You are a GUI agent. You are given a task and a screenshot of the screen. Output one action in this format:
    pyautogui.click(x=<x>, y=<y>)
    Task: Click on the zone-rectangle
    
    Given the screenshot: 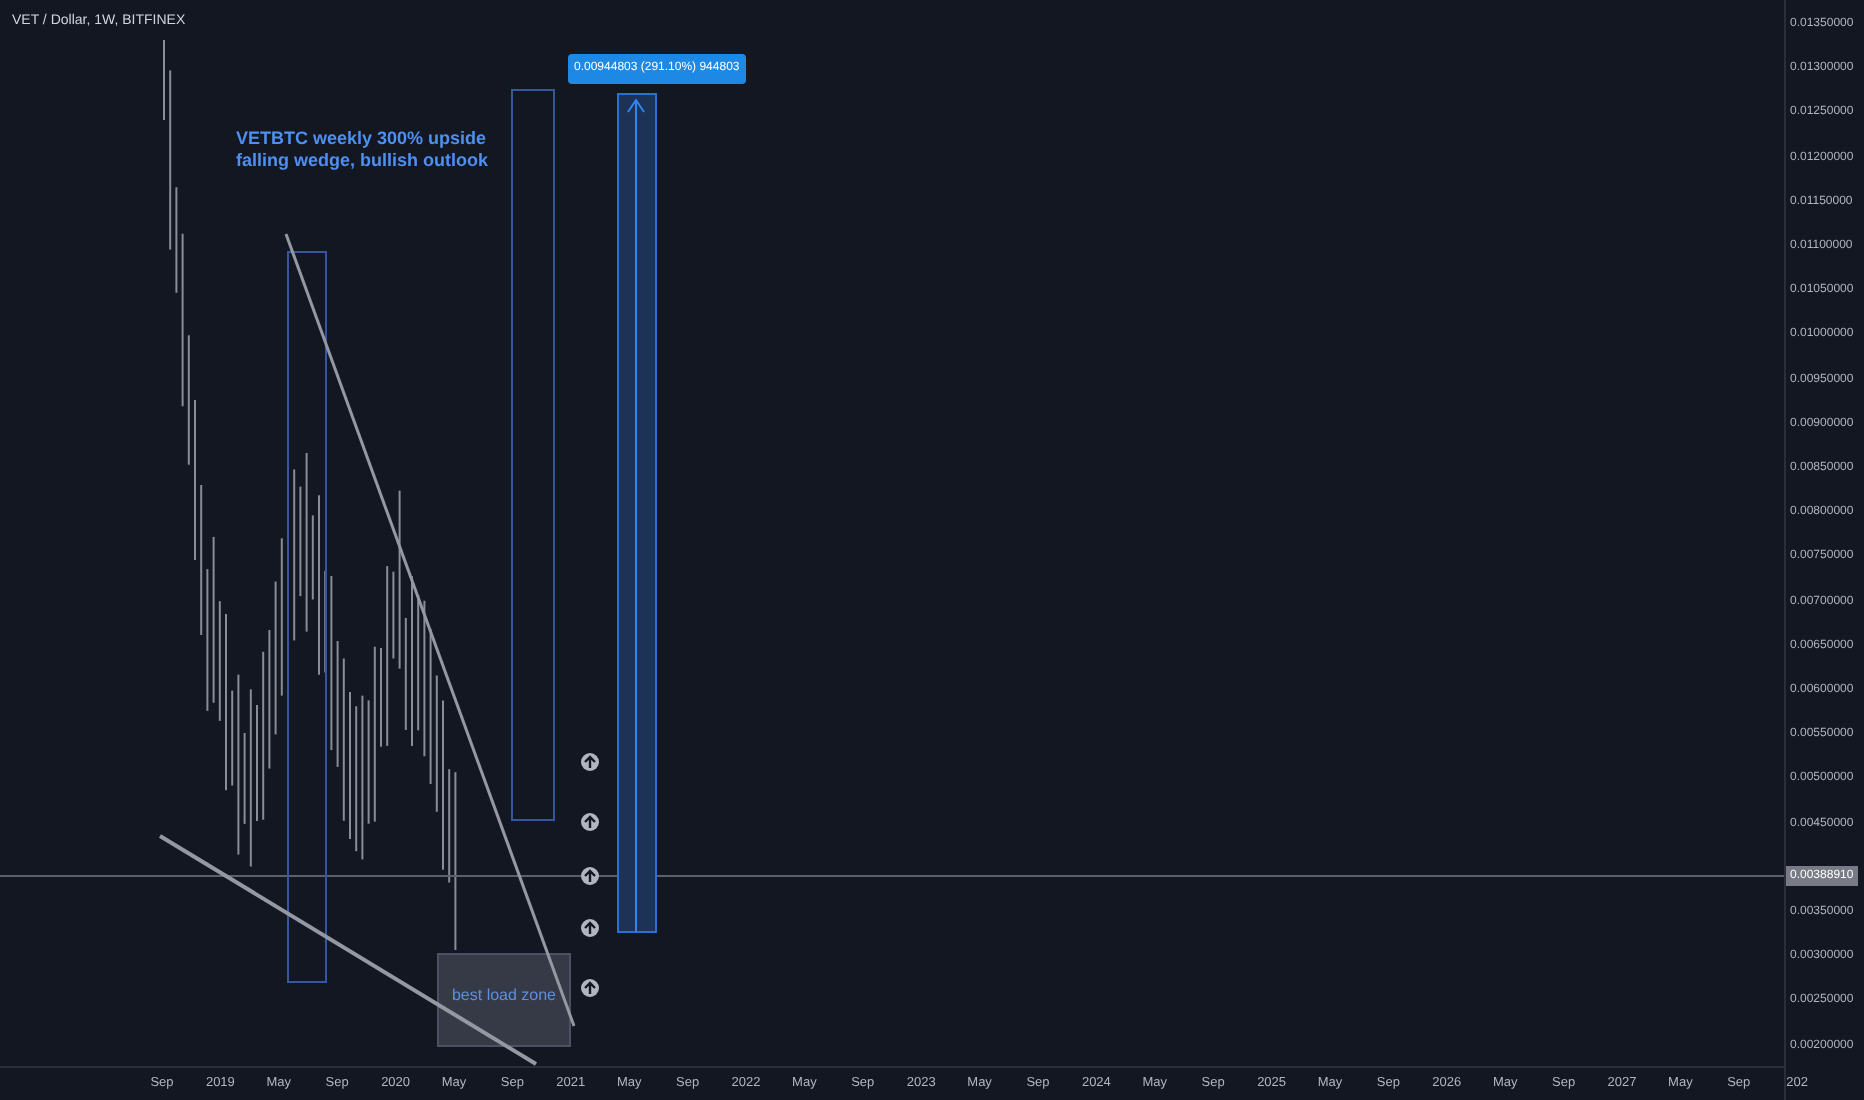 What is the action you would take?
    pyautogui.click(x=504, y=1000)
    